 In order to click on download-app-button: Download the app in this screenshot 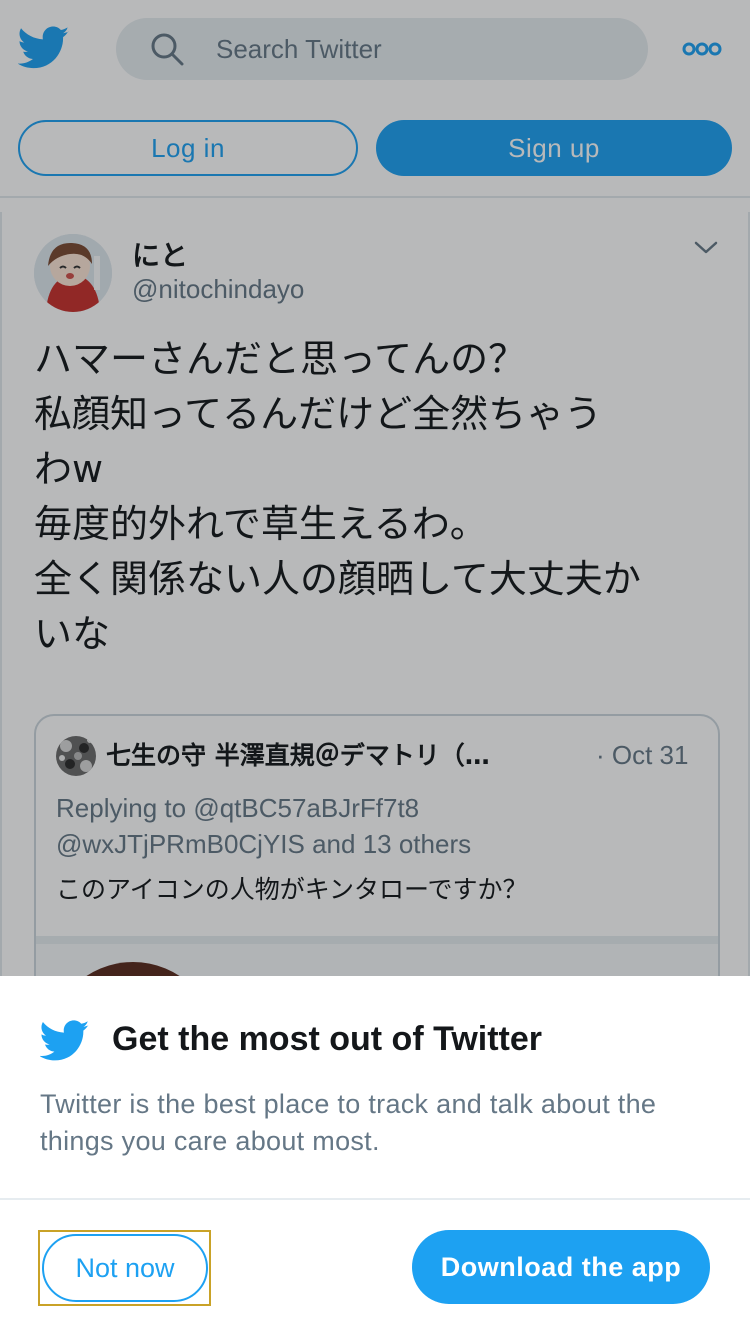, I will do `click(561, 1267)`.